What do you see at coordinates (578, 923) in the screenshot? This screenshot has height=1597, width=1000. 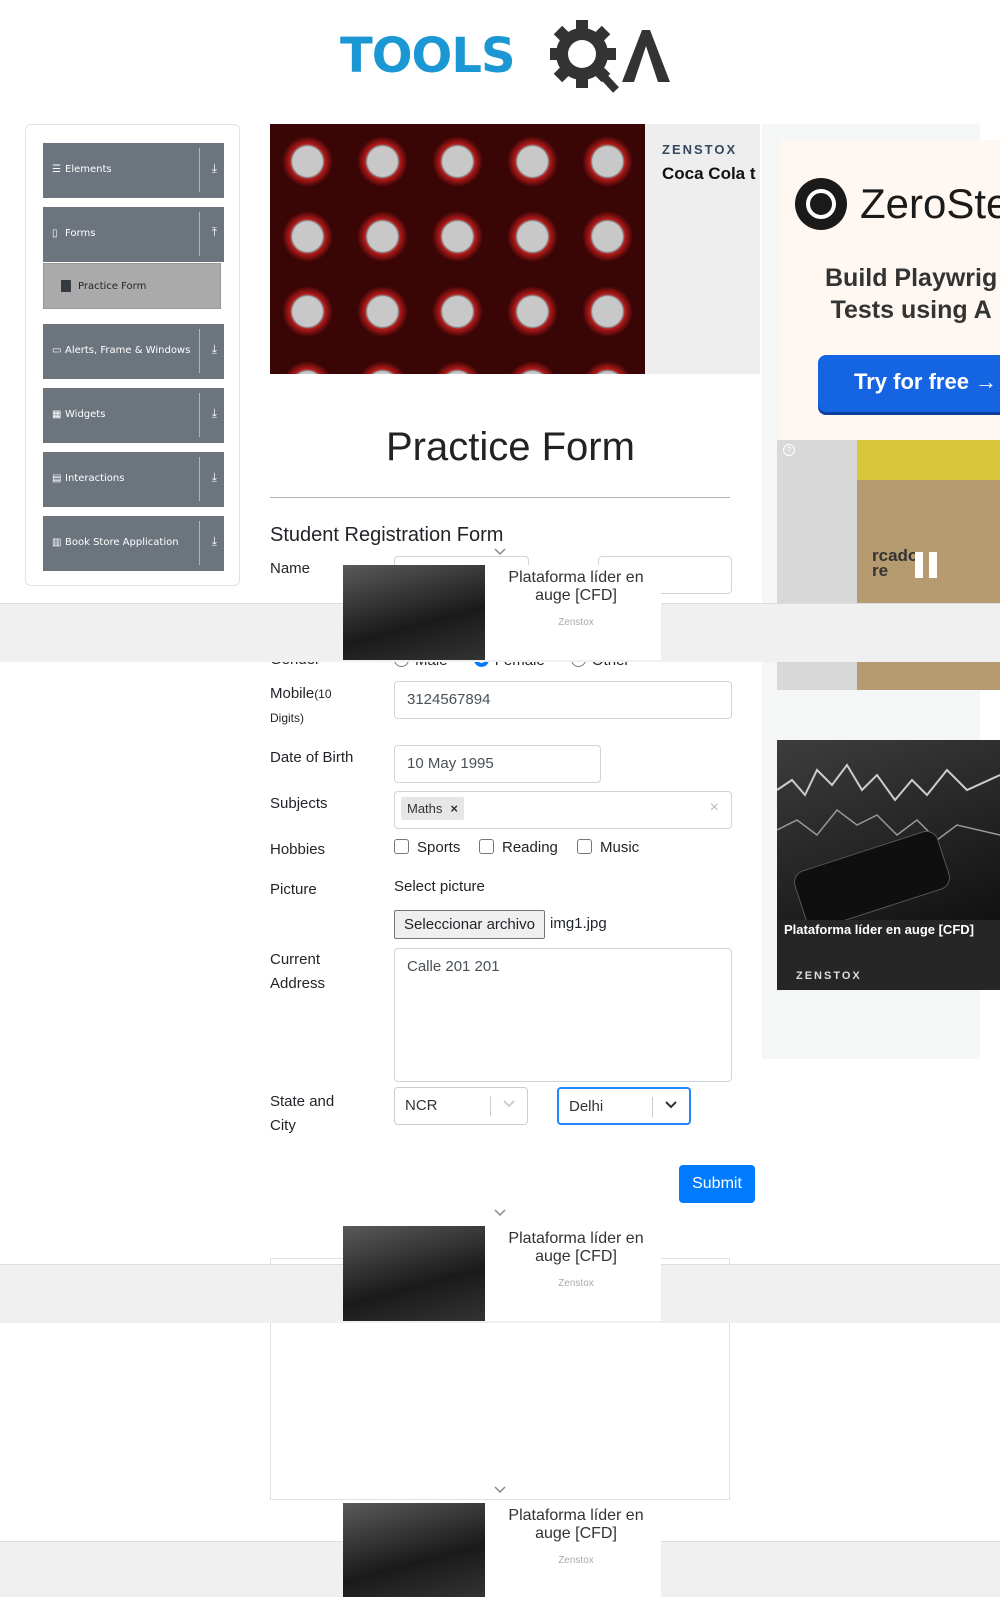 I see `file-name: img1.jpg` at bounding box center [578, 923].